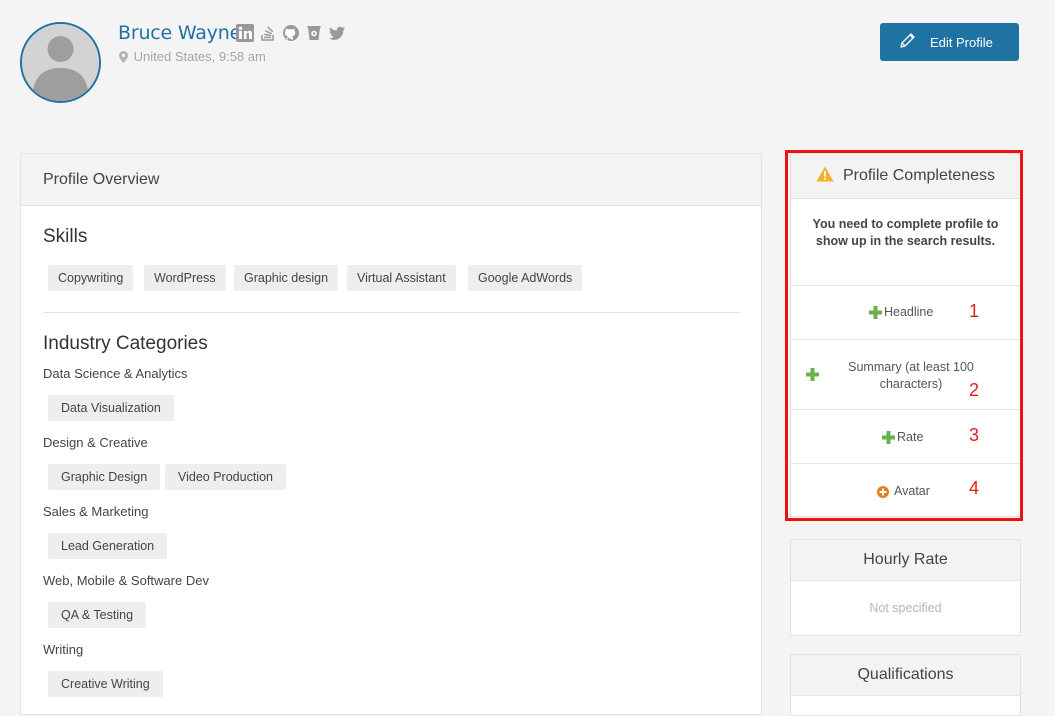 The width and height of the screenshot is (1055, 716). What do you see at coordinates (65, 236) in the screenshot?
I see `skills-title: Skills` at bounding box center [65, 236].